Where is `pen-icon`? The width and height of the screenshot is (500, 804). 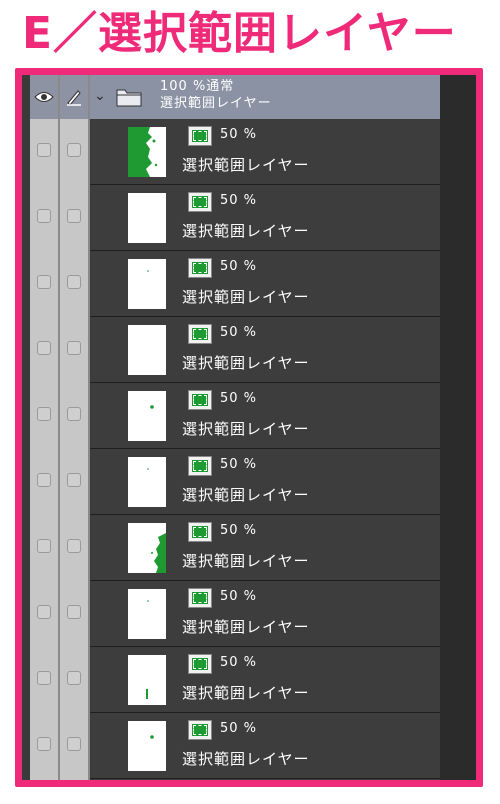 pen-icon is located at coordinates (74, 97).